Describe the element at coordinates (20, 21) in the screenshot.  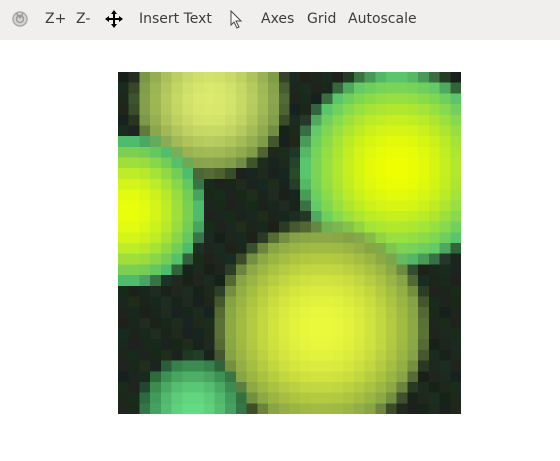
I see `reset-view-icon` at that location.